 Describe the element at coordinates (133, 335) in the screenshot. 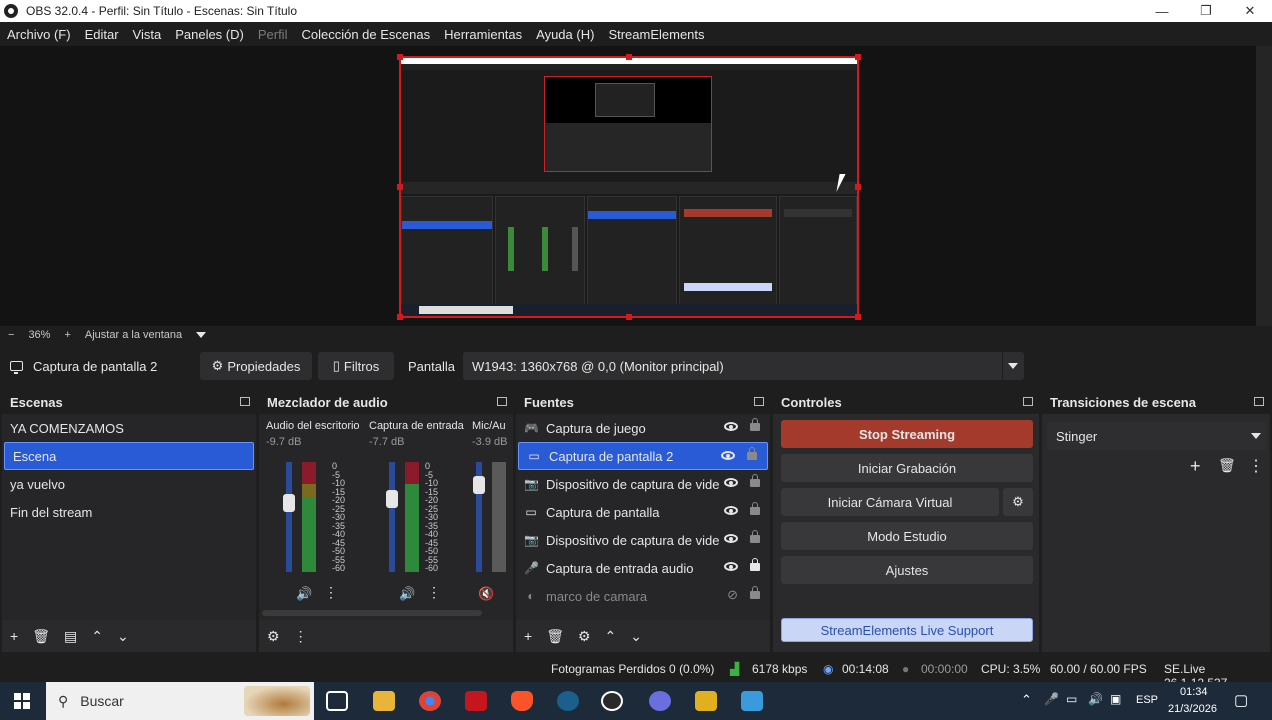

I see `fit-window-button: Ajustar a la ventana` at that location.